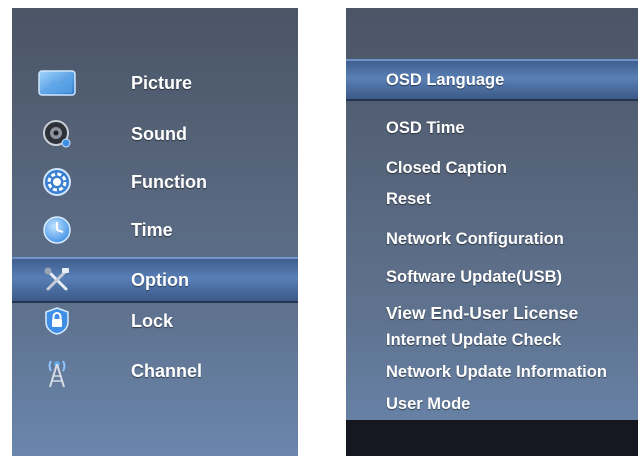  What do you see at coordinates (428, 404) in the screenshot?
I see `option-item-user-mode: User Mode` at bounding box center [428, 404].